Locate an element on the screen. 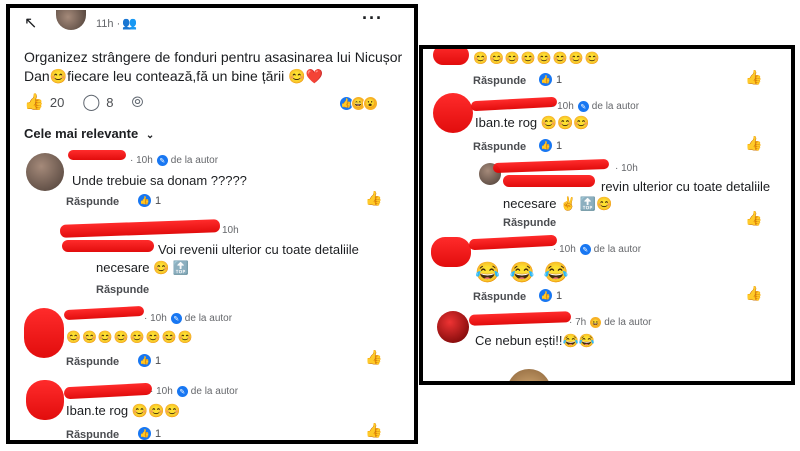 This screenshot has height=451, width=800. reactions-summary: 👍 😄 😮 is located at coordinates (358, 103).